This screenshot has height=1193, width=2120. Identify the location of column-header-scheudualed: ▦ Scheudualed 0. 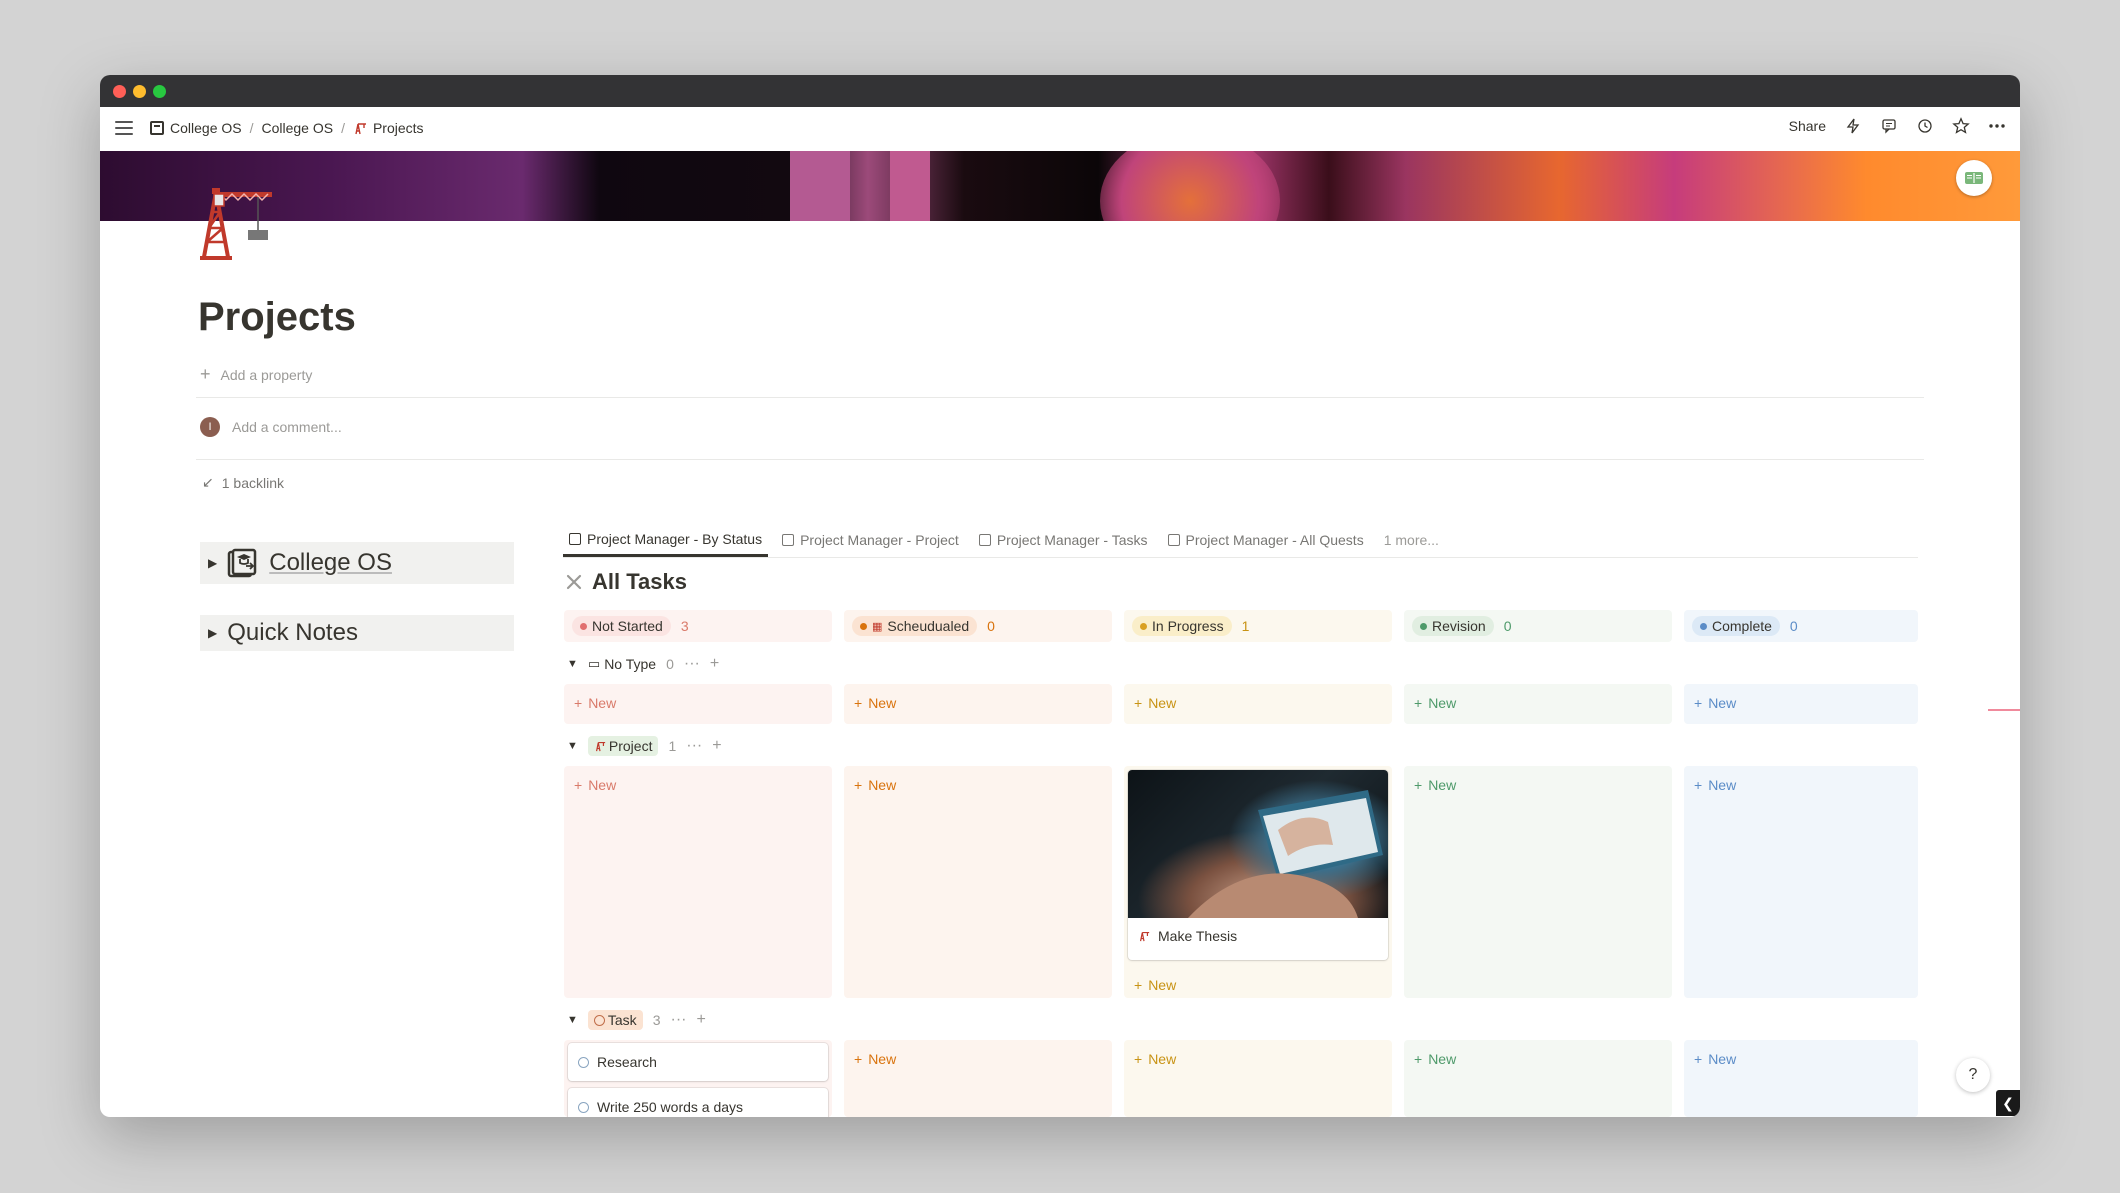
(978, 626).